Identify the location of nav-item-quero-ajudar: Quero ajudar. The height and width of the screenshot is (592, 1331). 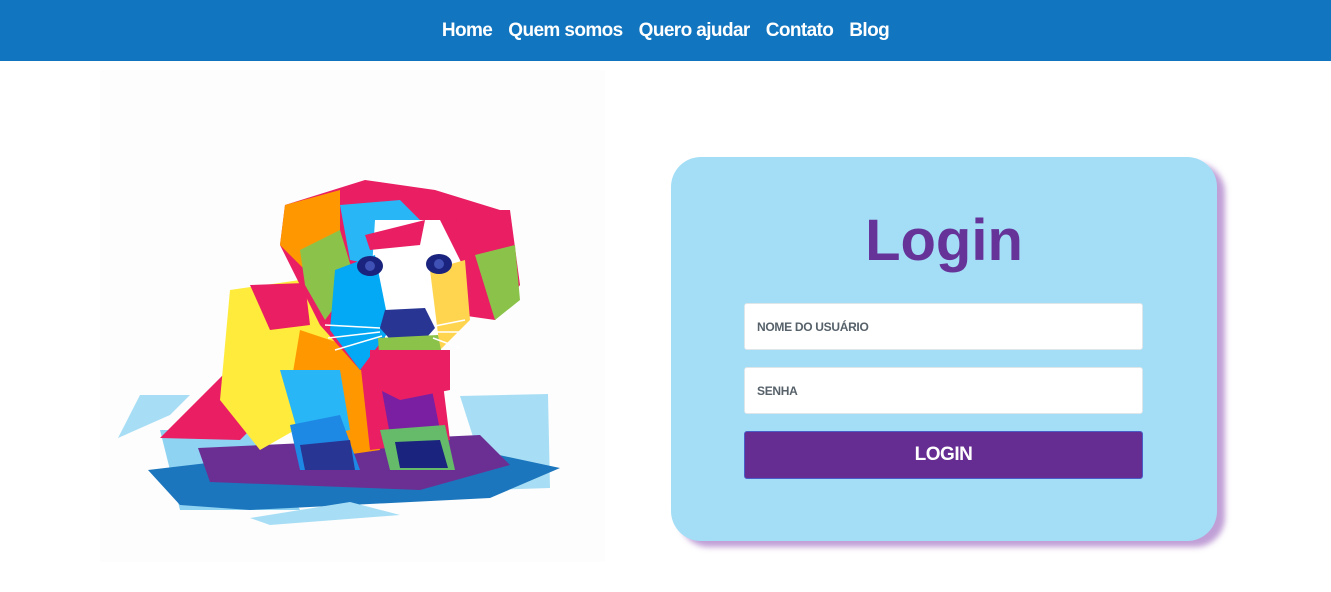
(695, 31).